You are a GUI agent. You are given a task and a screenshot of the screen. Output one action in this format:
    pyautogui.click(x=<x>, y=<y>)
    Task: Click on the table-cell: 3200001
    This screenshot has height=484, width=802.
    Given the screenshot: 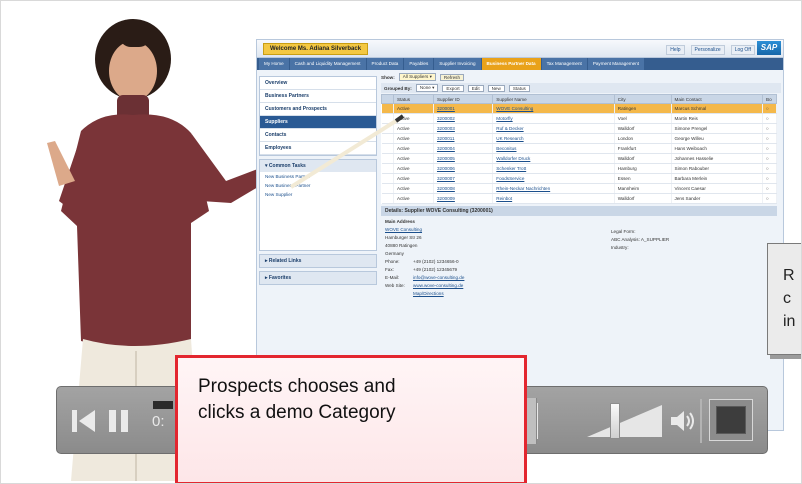 What is the action you would take?
    pyautogui.click(x=463, y=108)
    